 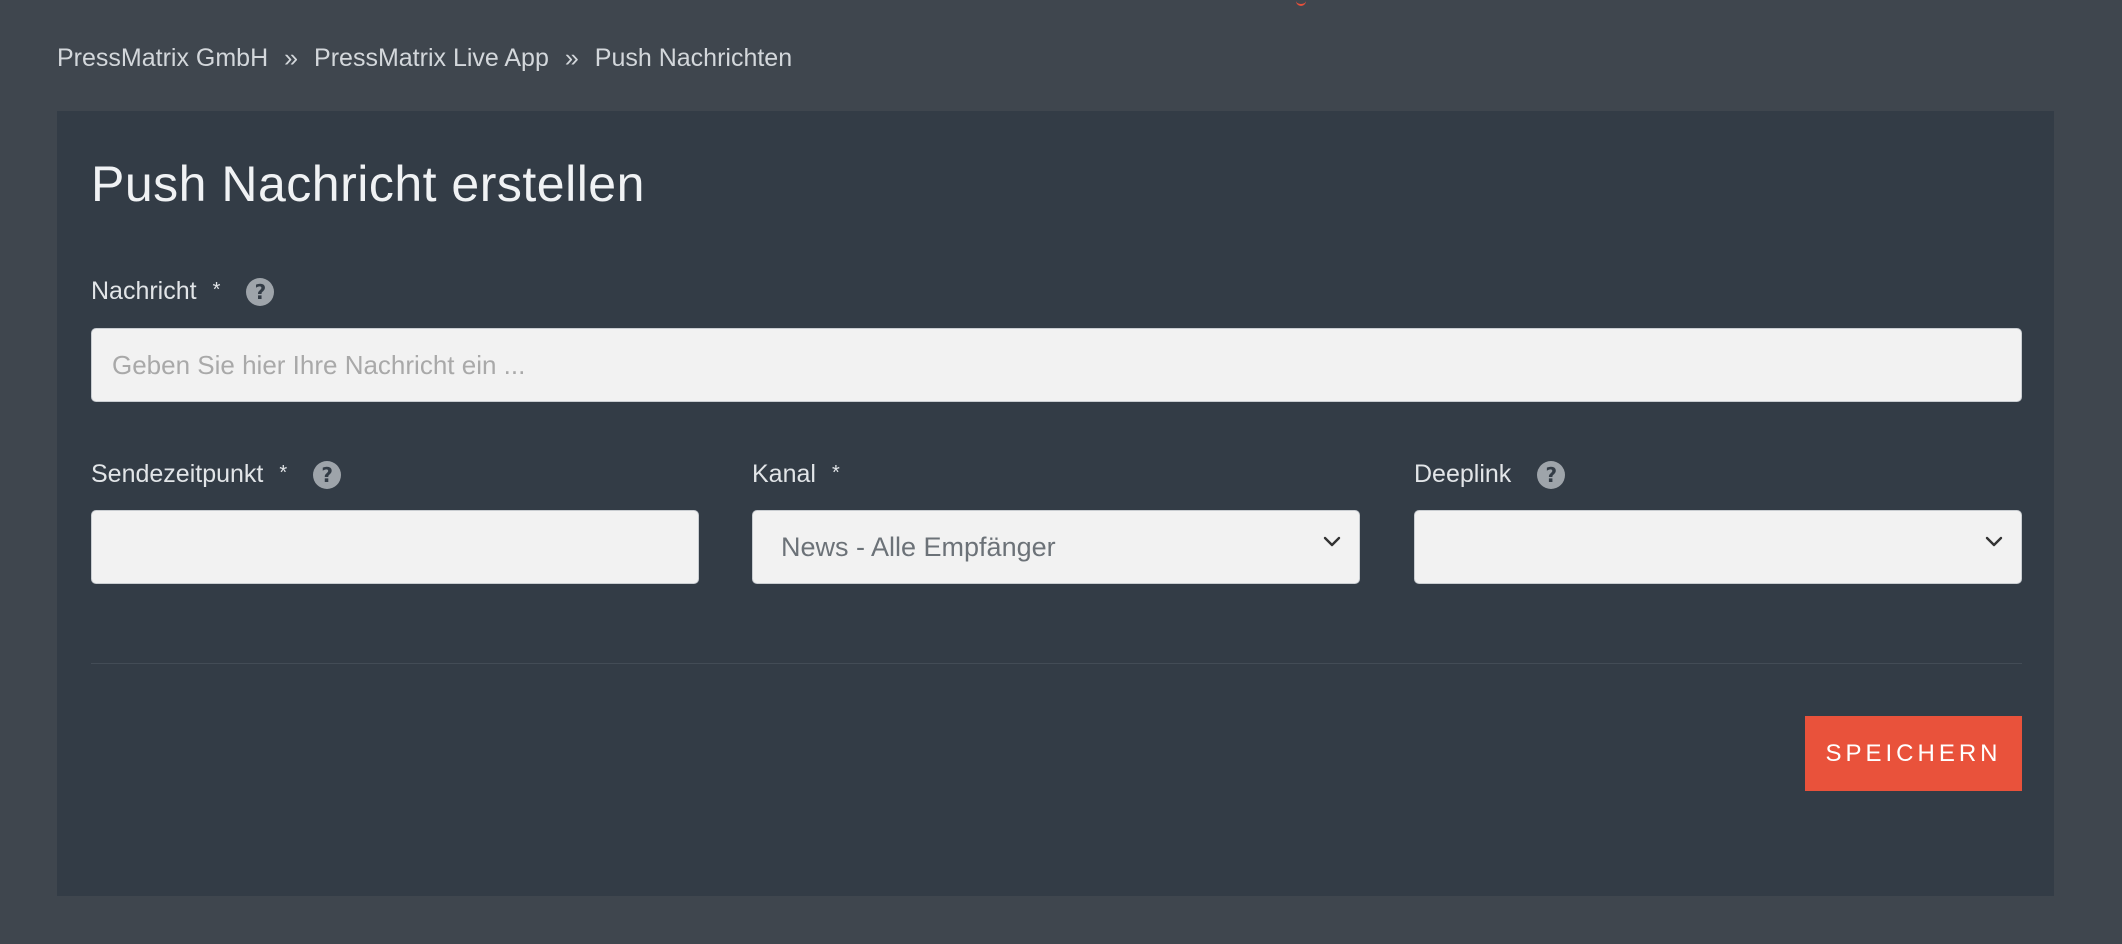 What do you see at coordinates (693, 58) in the screenshot?
I see `breadcrumb-current: Push Nachrichten` at bounding box center [693, 58].